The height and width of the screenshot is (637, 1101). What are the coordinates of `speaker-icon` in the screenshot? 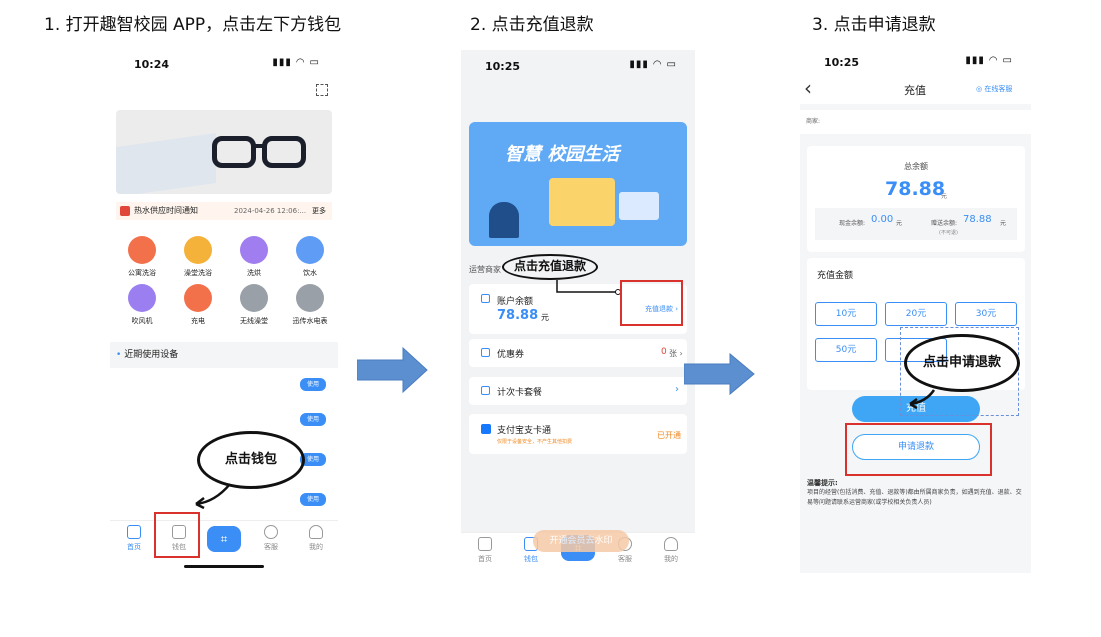 It's located at (125, 211).